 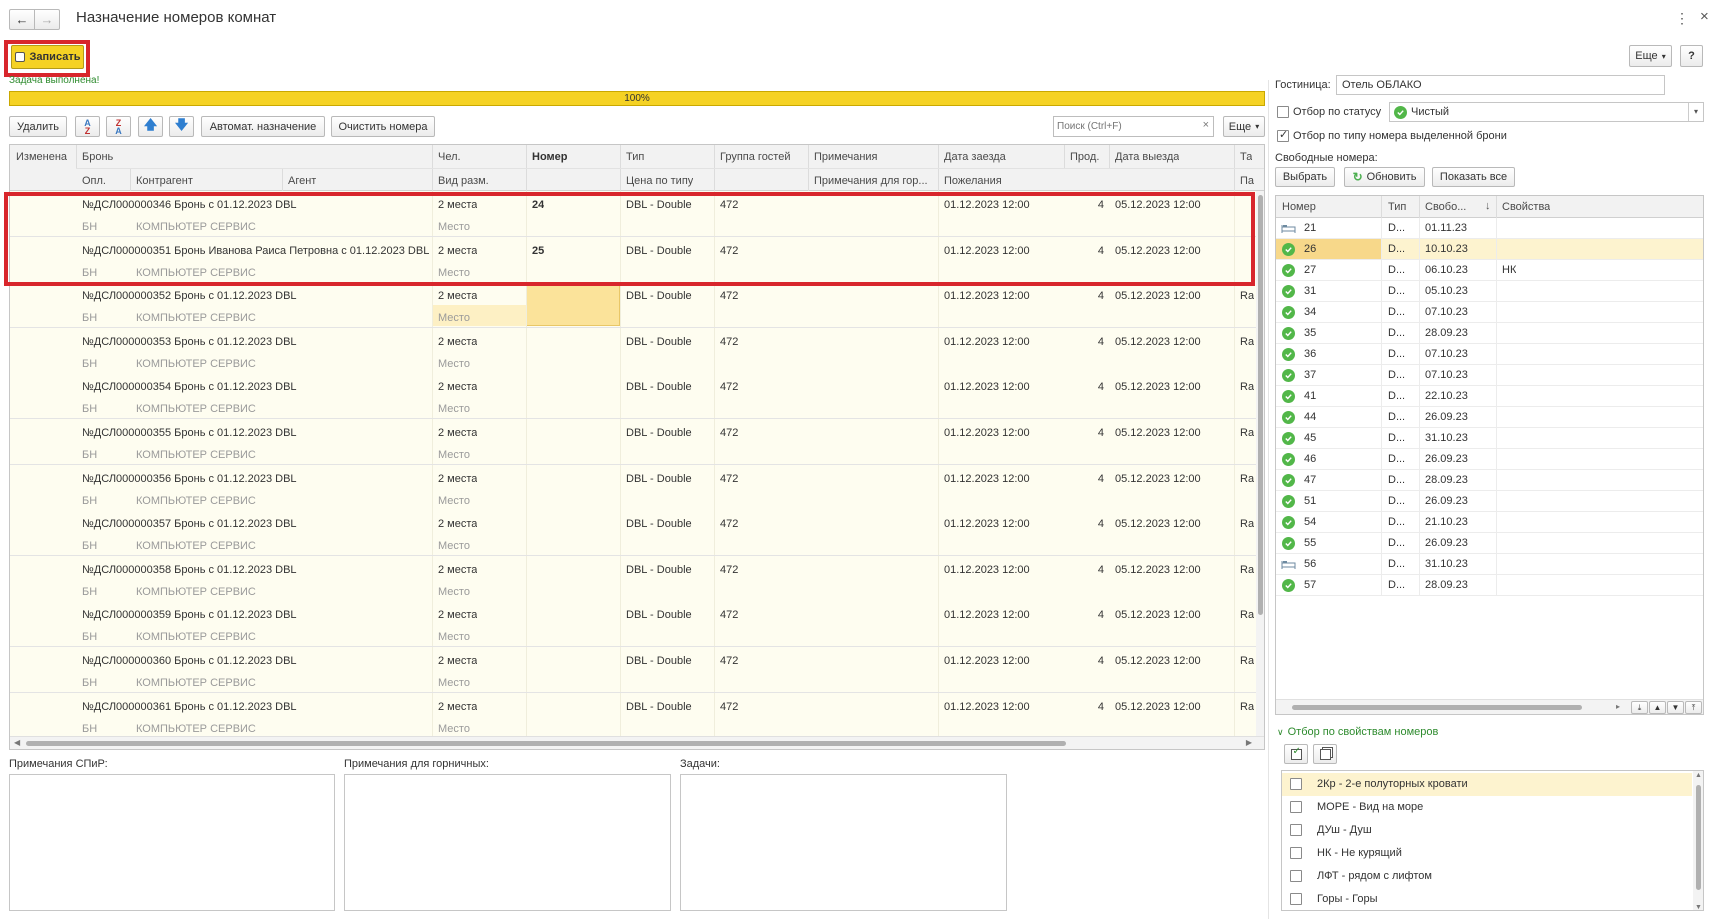 What do you see at coordinates (118, 126) in the screenshot?
I see `sort-desc-button: ZA` at bounding box center [118, 126].